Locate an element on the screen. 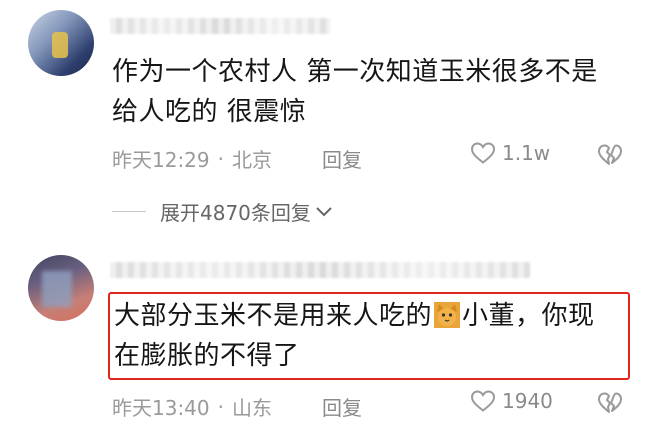  comment-text-line: 给人吃的 很震惊 is located at coordinates (209, 112).